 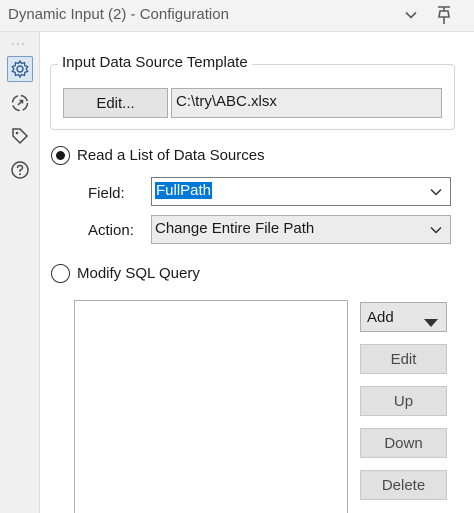 I want to click on window-title: Dynamic Input (2) - Configuration, so click(x=118, y=14).